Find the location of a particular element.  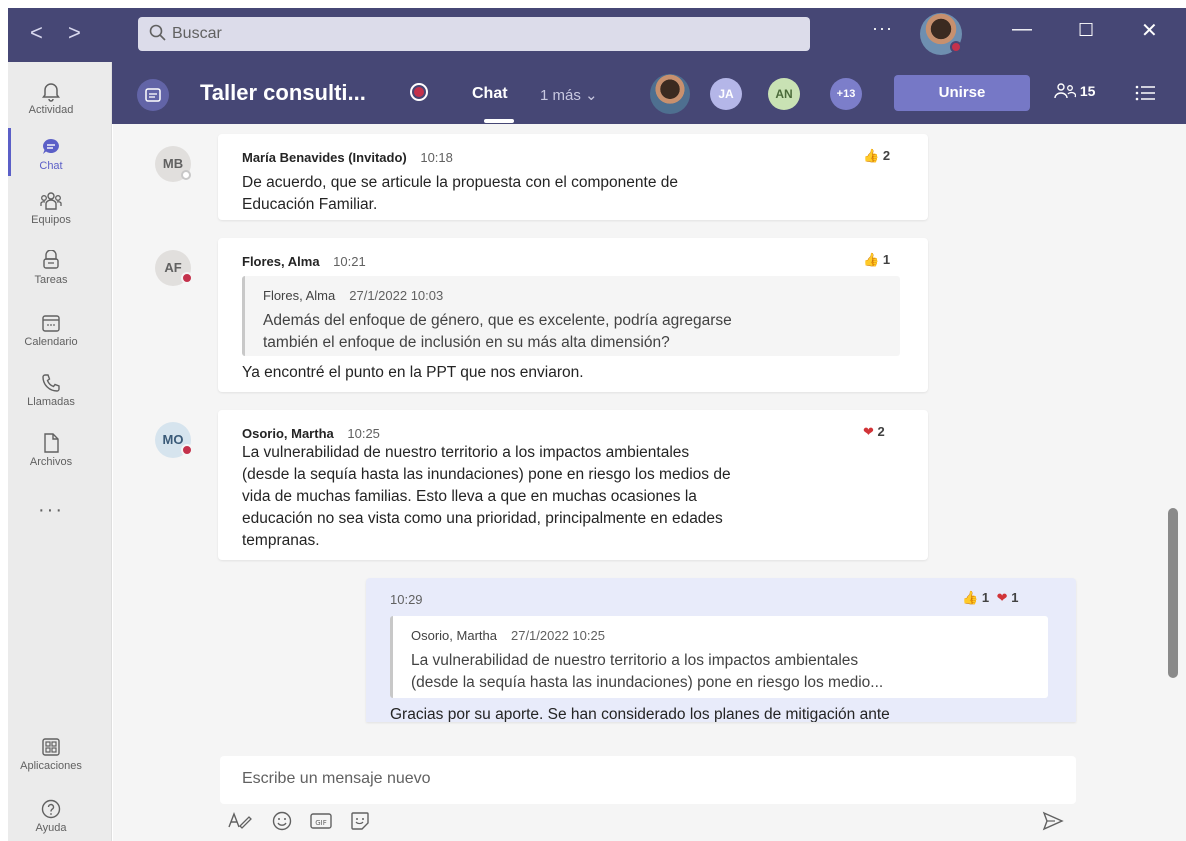

participant-avatar-ja: JA is located at coordinates (726, 94).